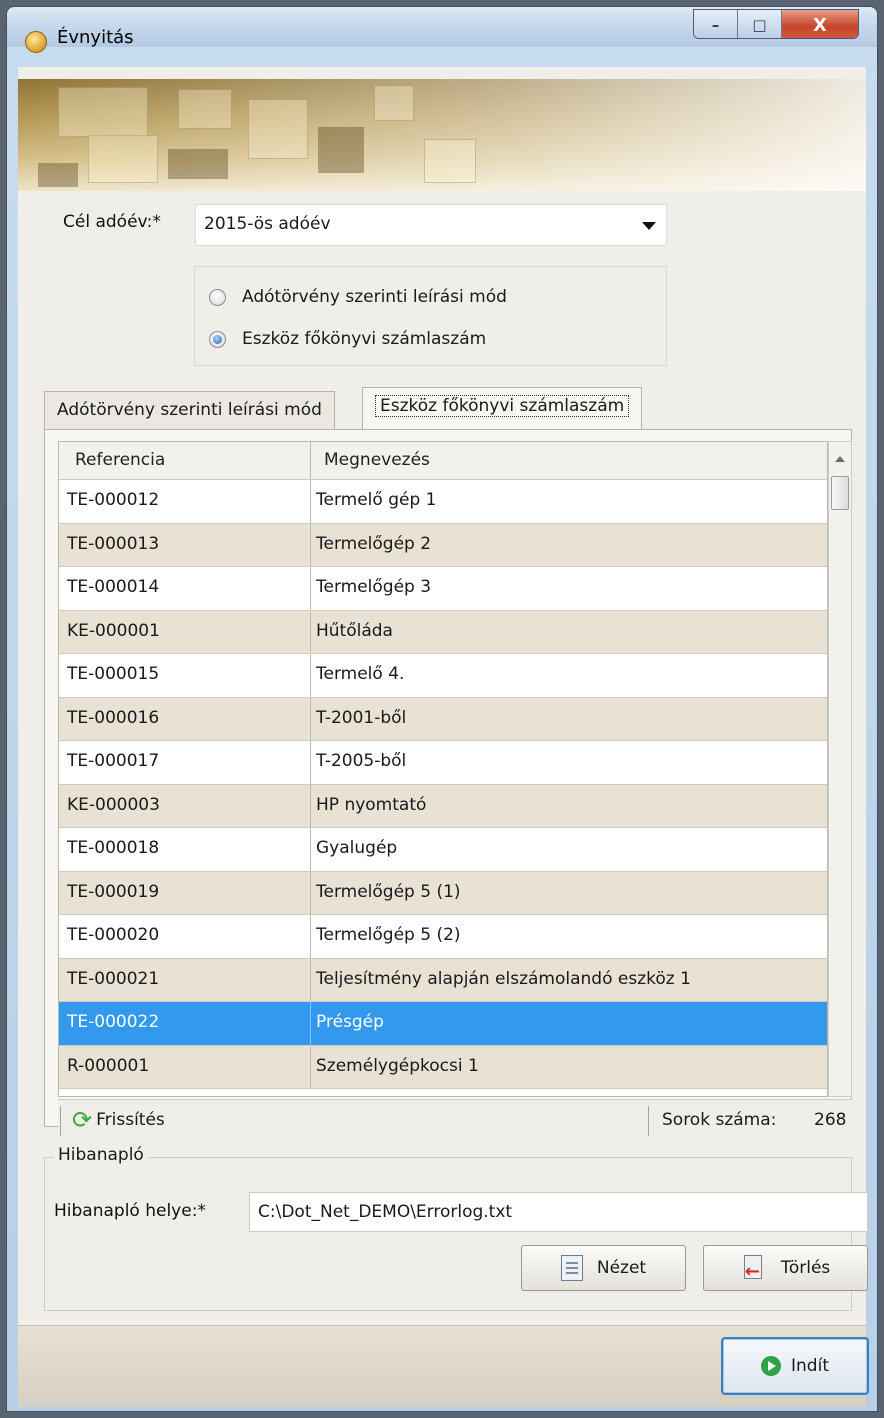  Describe the element at coordinates (189, 410) in the screenshot. I see `tab-tax-law-mode: Adótörvény szerinti leírási mód` at that location.